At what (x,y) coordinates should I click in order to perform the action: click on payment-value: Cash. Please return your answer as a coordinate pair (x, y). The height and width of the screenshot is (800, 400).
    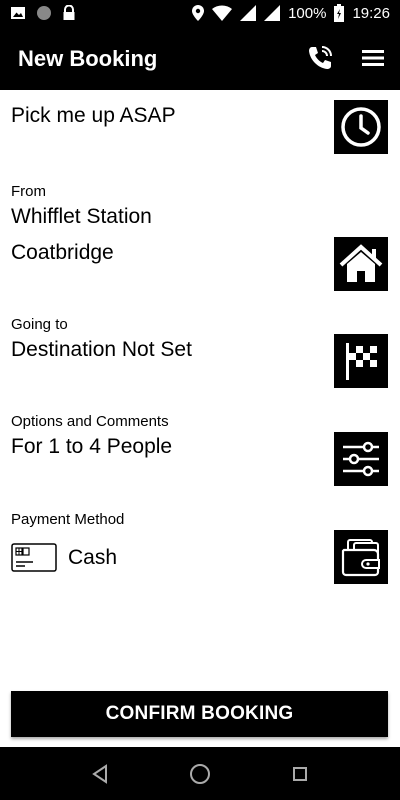
    Looking at the image, I should click on (92, 558).